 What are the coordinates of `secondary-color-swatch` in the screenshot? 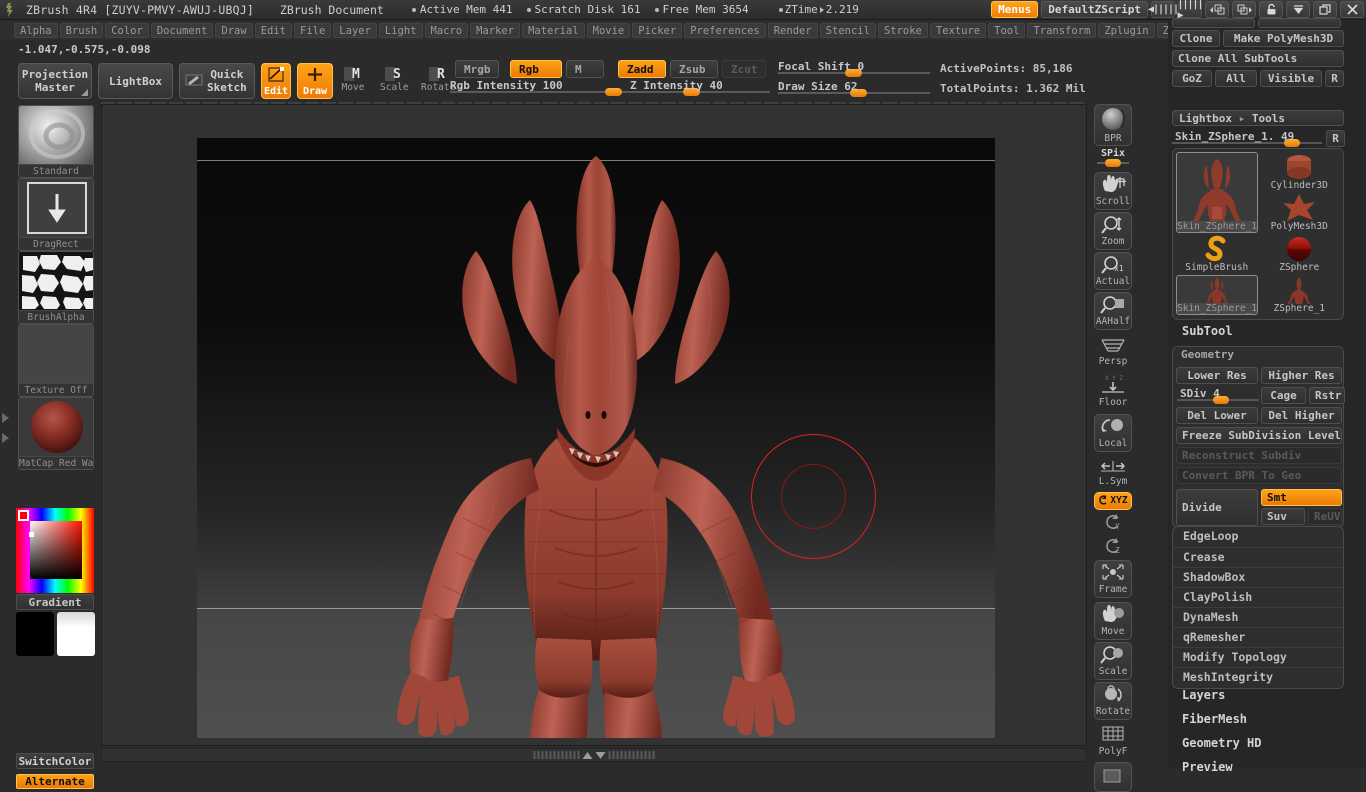 It's located at (76, 634).